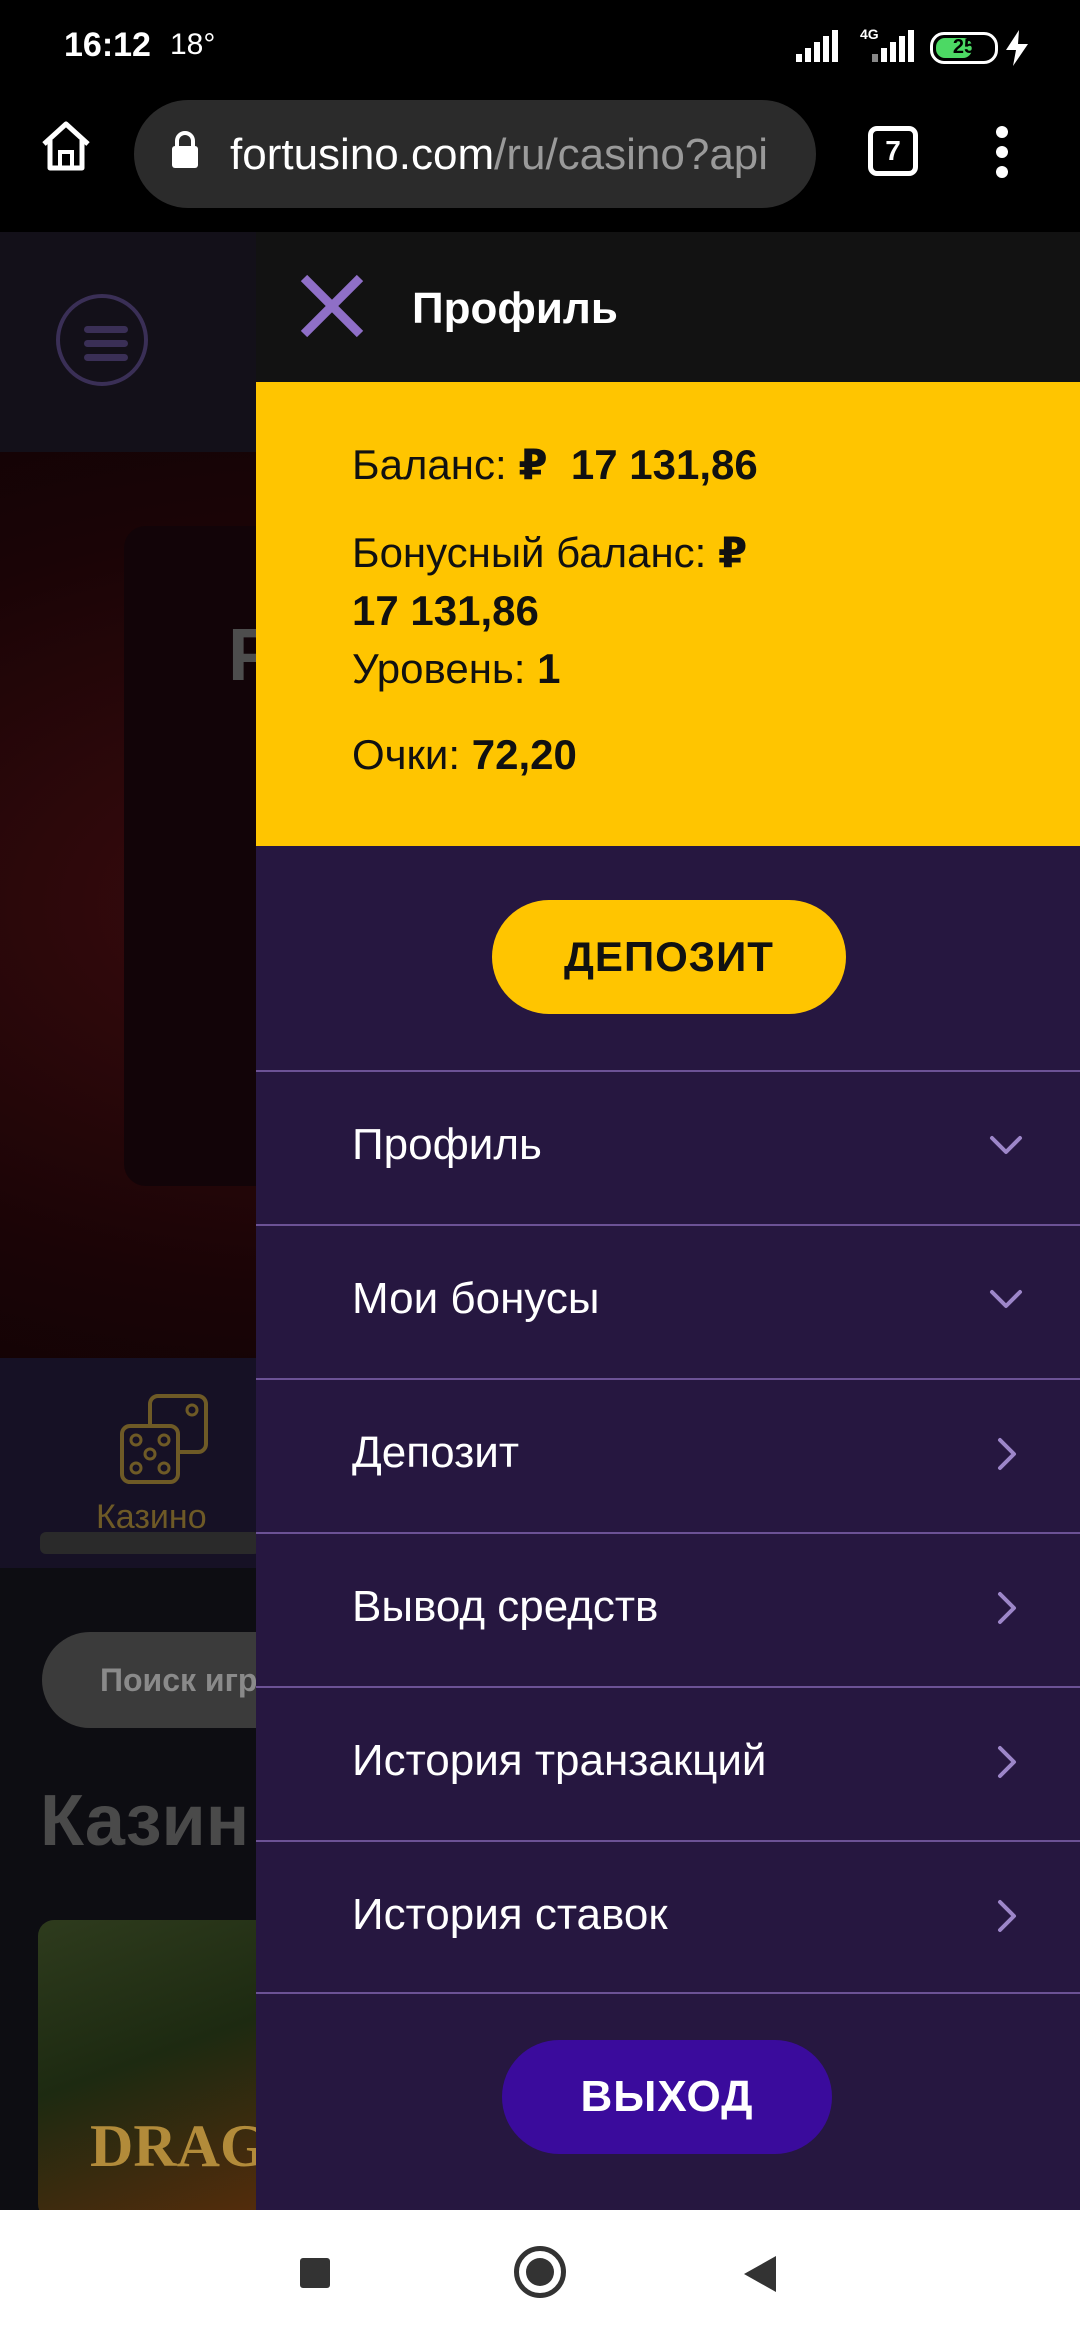 This screenshot has height=2340, width=1080. I want to click on status-time: 16:12, so click(107, 45).